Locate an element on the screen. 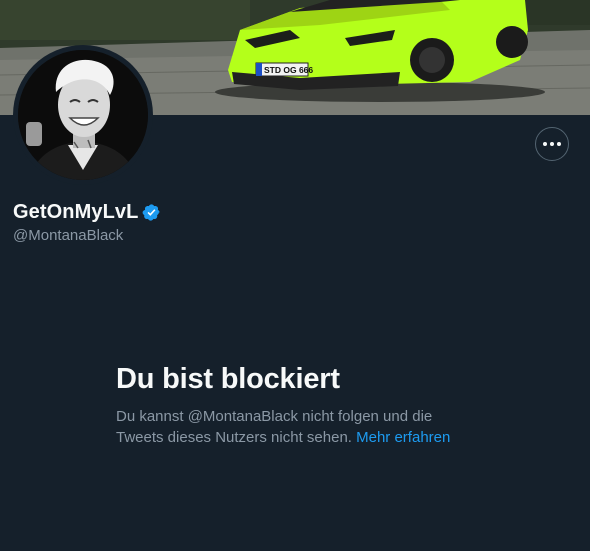 This screenshot has width=590, height=551. profile-handle: @MontanaBlack is located at coordinates (68, 235).